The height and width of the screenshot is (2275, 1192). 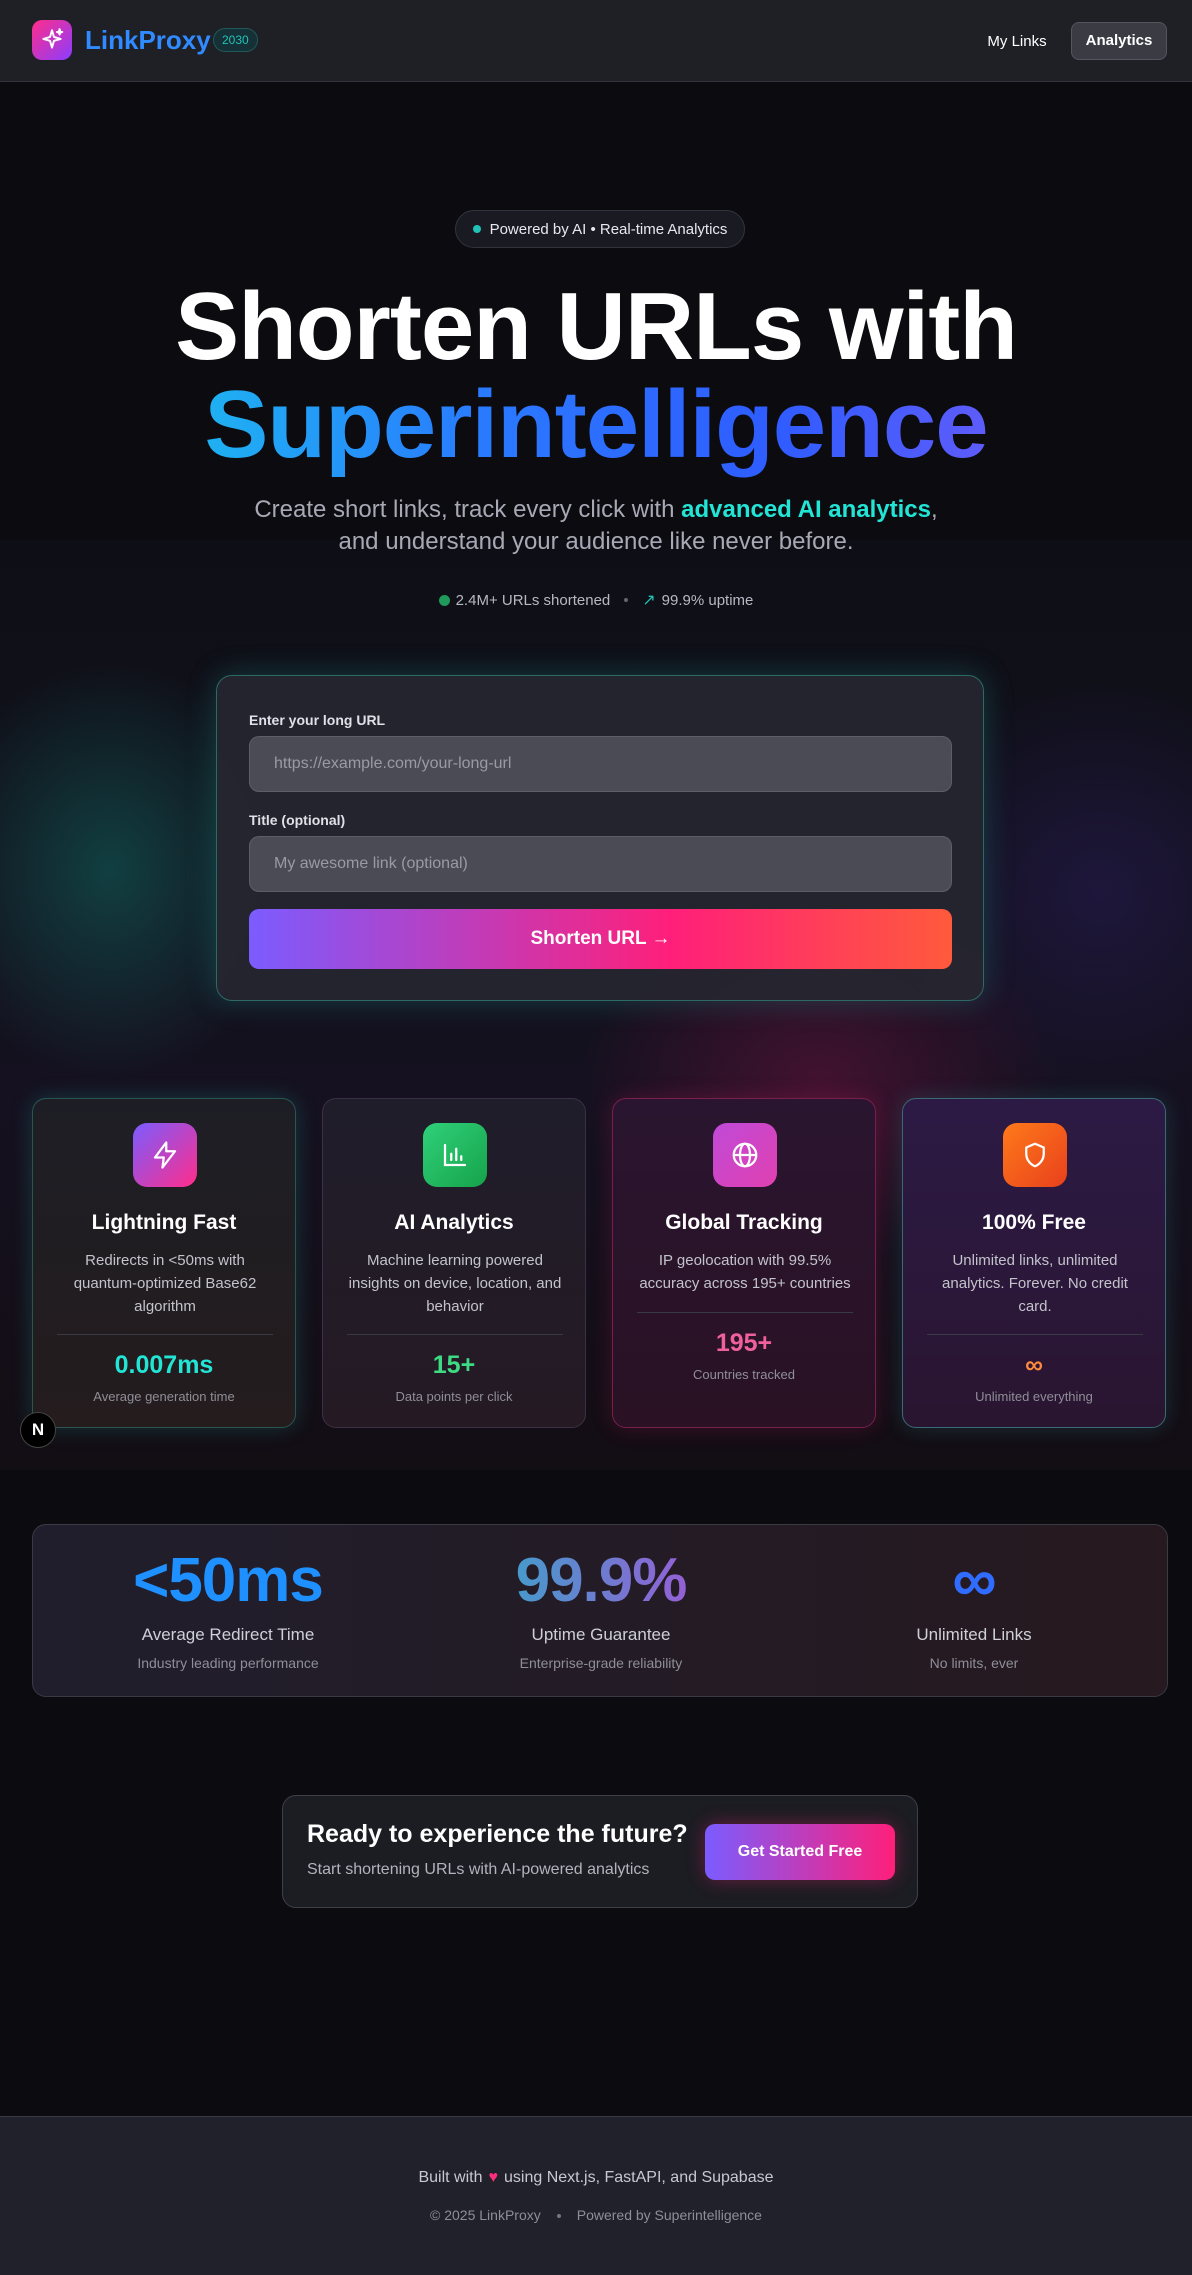 What do you see at coordinates (600, 764) in the screenshot?
I see `url-input` at bounding box center [600, 764].